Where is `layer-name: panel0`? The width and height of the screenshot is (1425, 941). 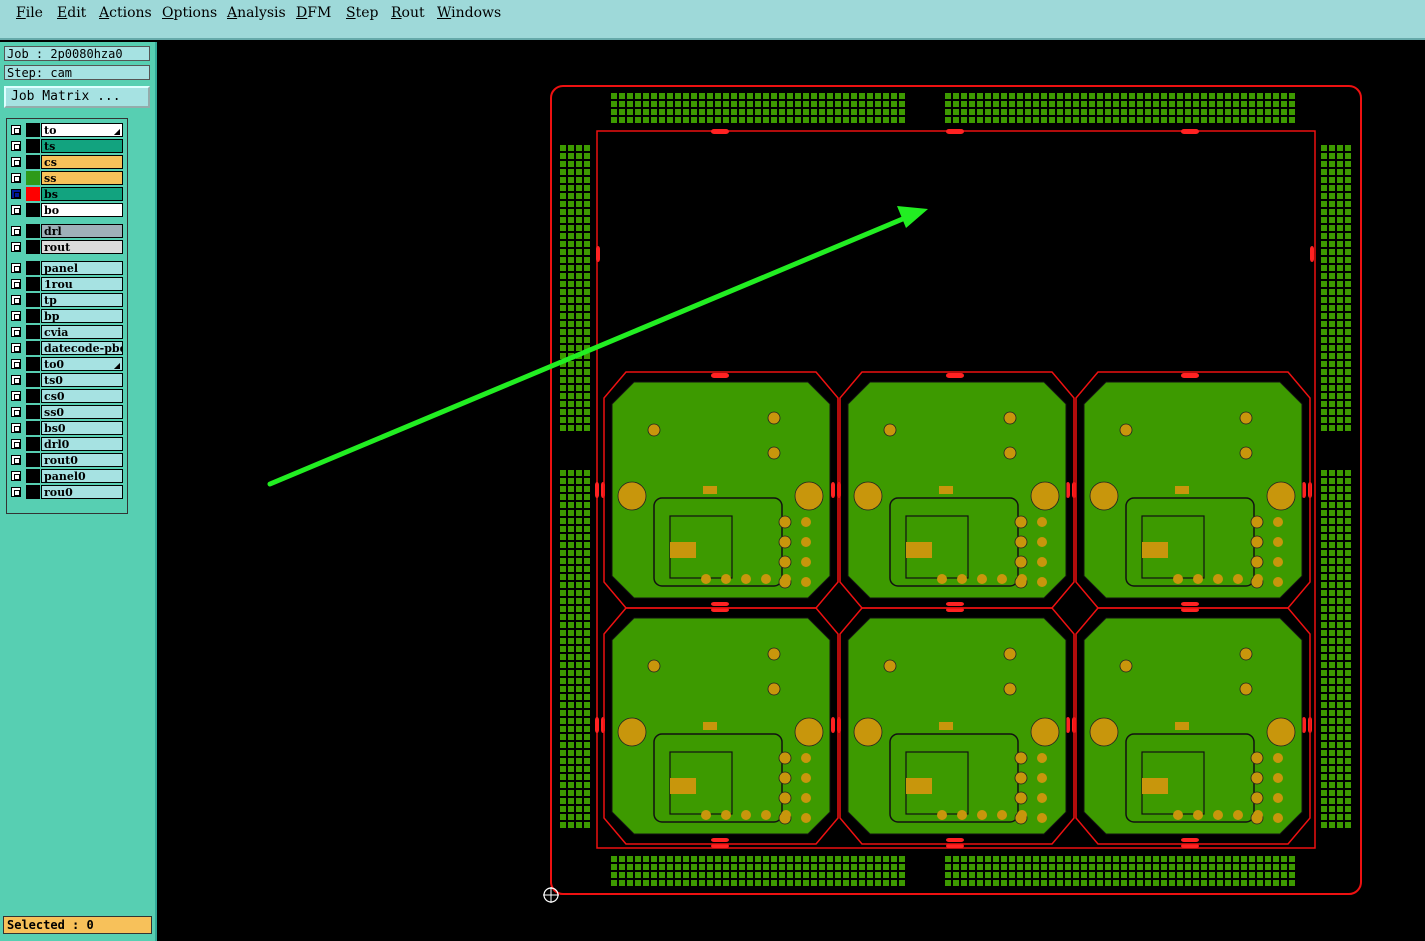
layer-name: panel0 is located at coordinates (82, 476).